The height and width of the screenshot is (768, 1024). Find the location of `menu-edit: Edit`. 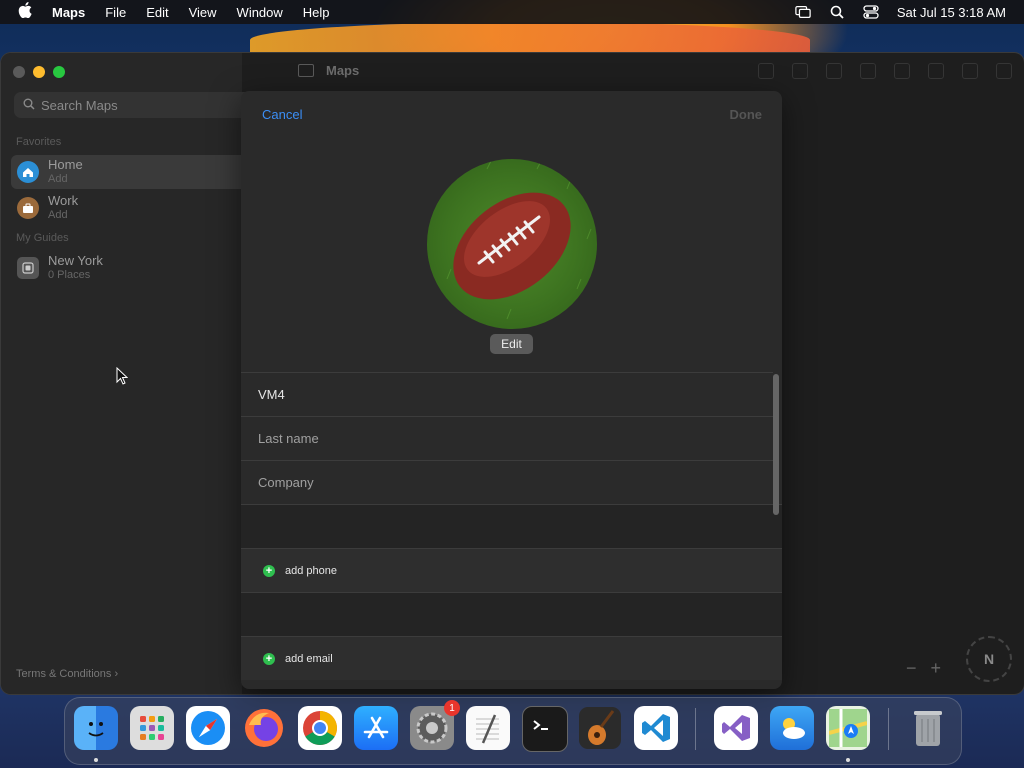

menu-edit: Edit is located at coordinates (157, 12).